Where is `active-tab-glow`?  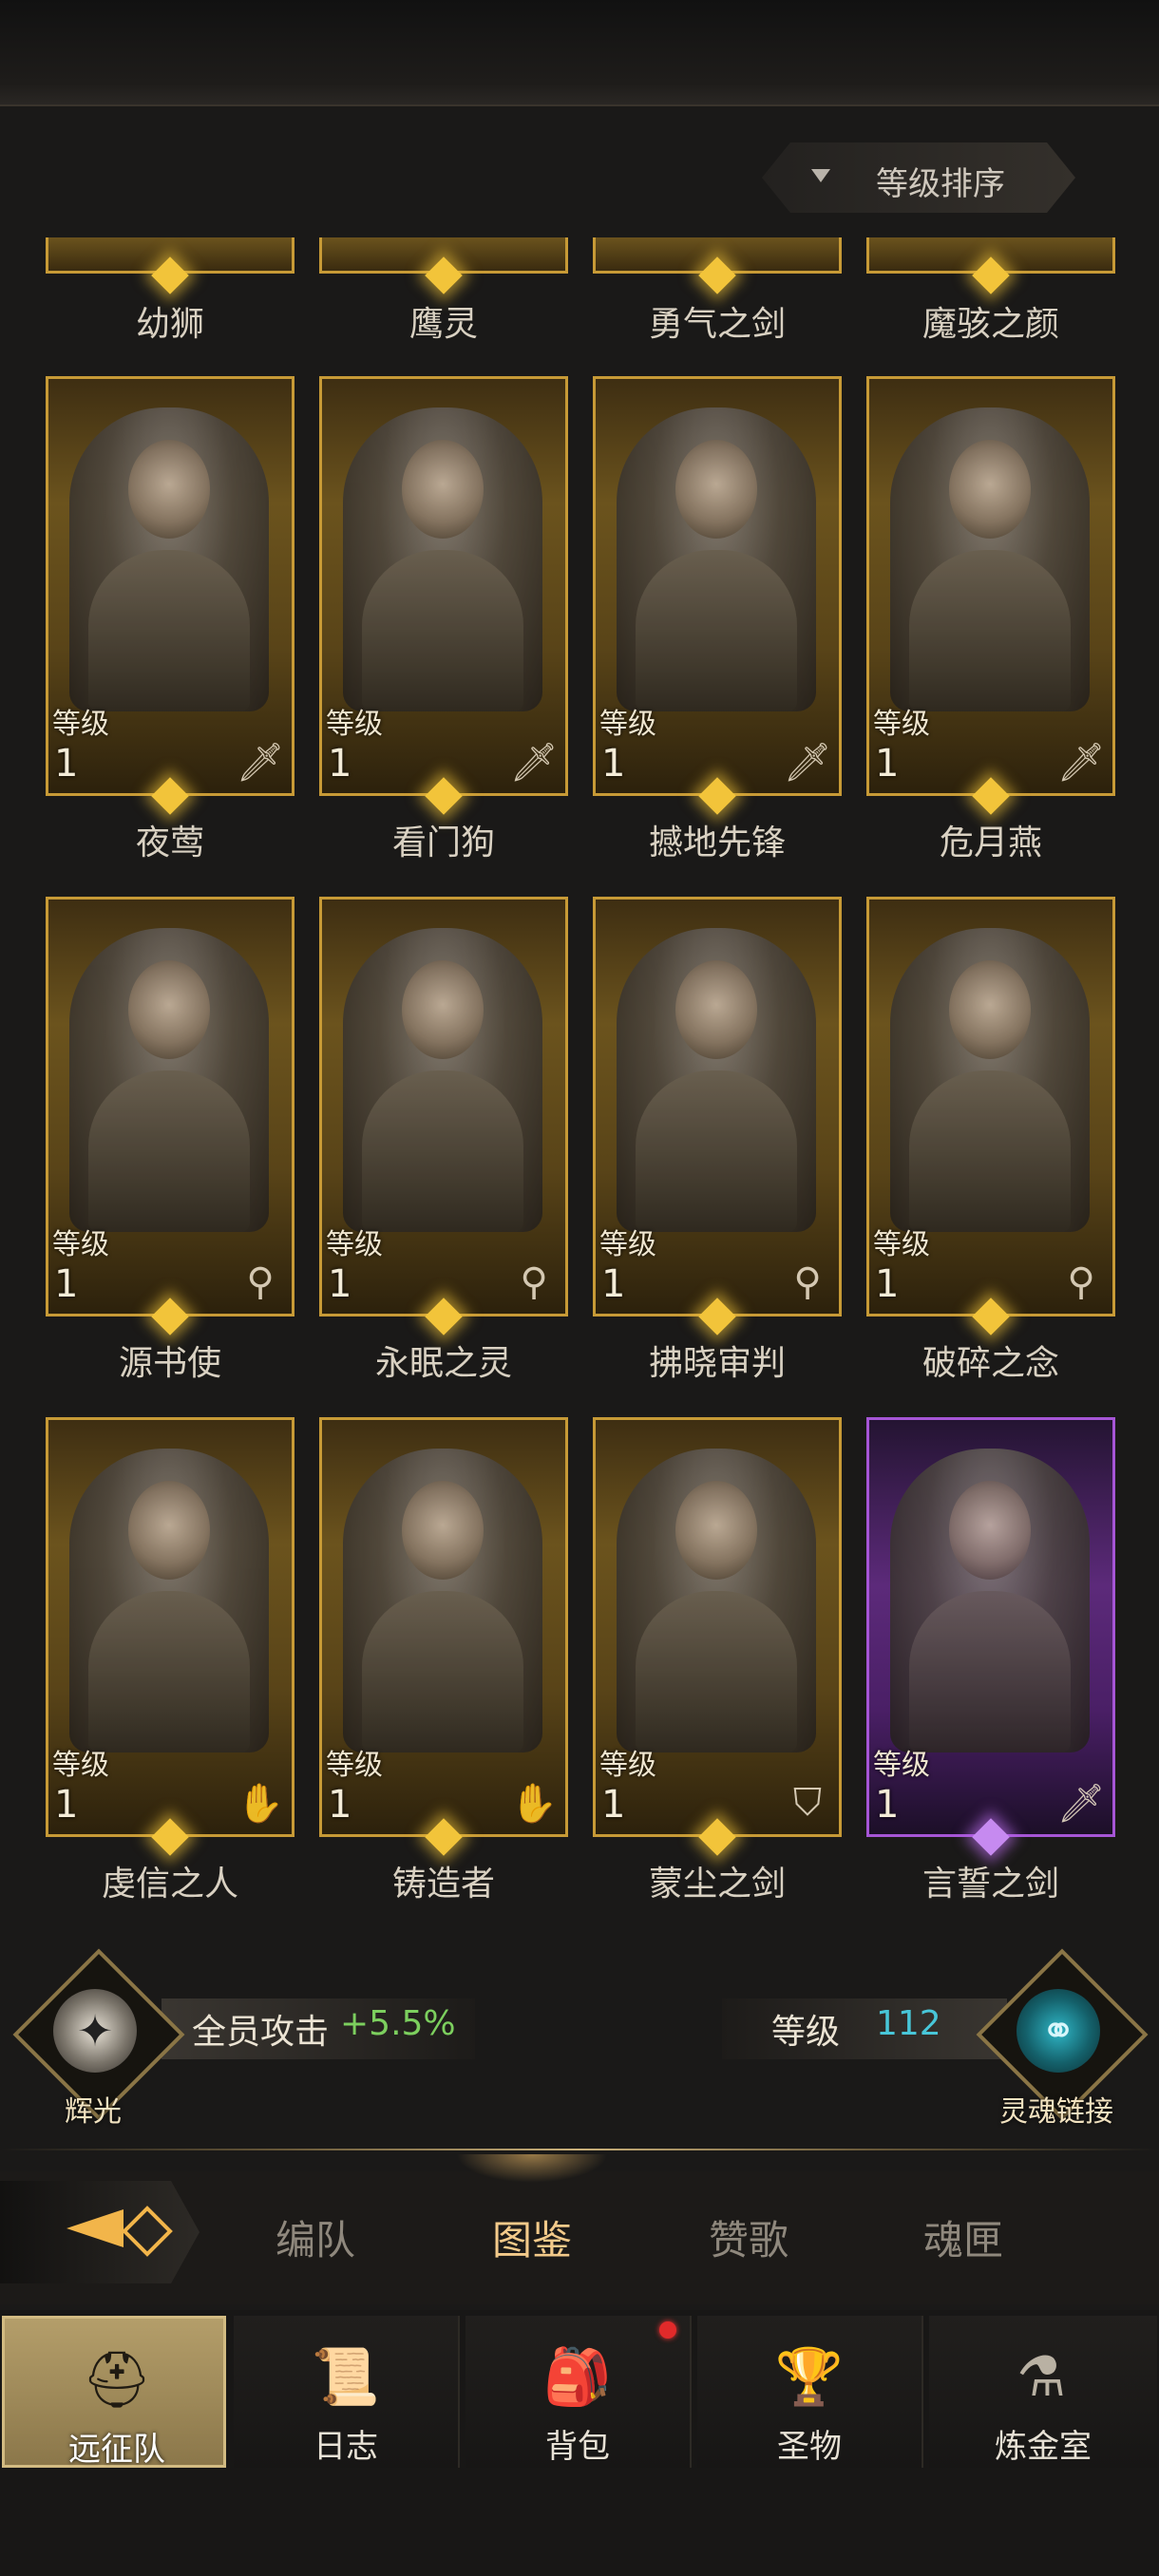
active-tab-glow is located at coordinates (532, 2168).